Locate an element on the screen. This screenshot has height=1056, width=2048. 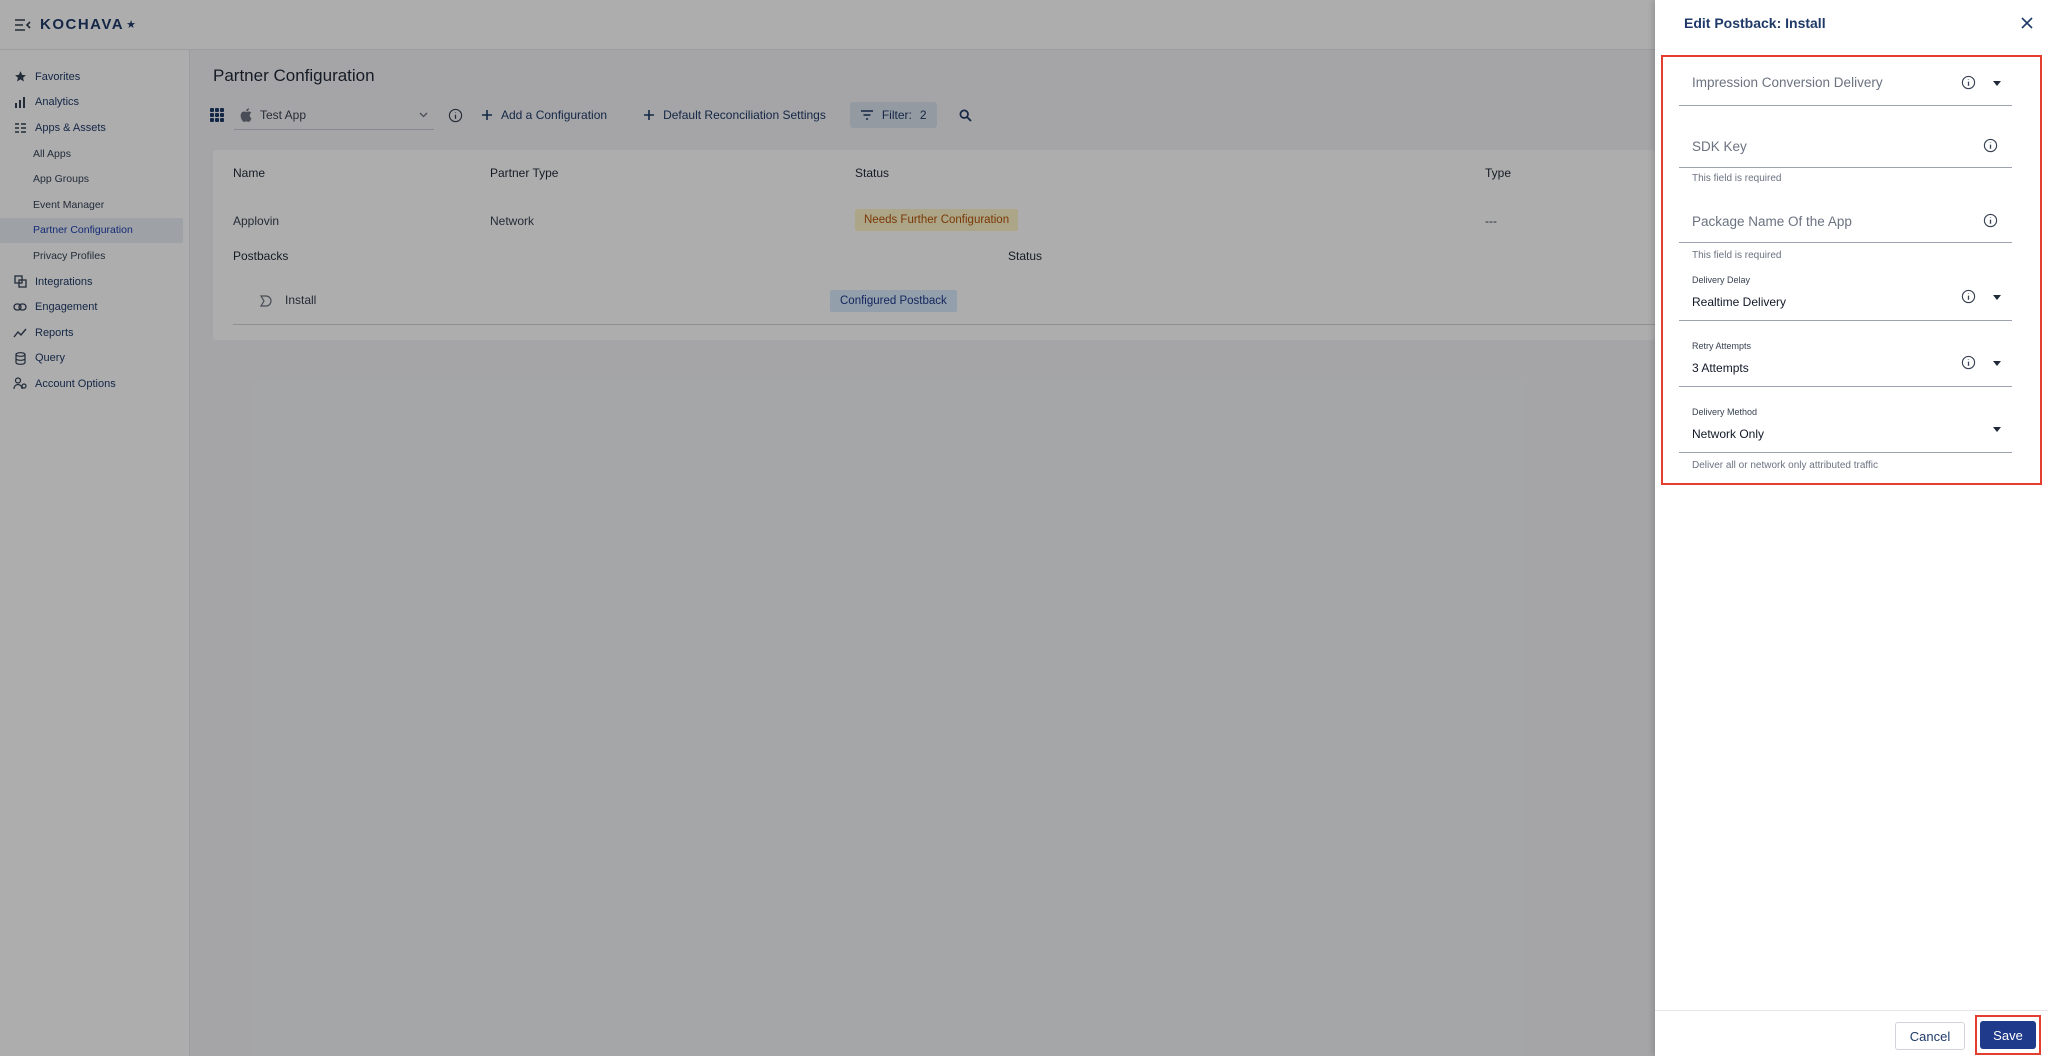
delivery-delay-select: Delivery Delay Realtime Delivery is located at coordinates (1845, 295).